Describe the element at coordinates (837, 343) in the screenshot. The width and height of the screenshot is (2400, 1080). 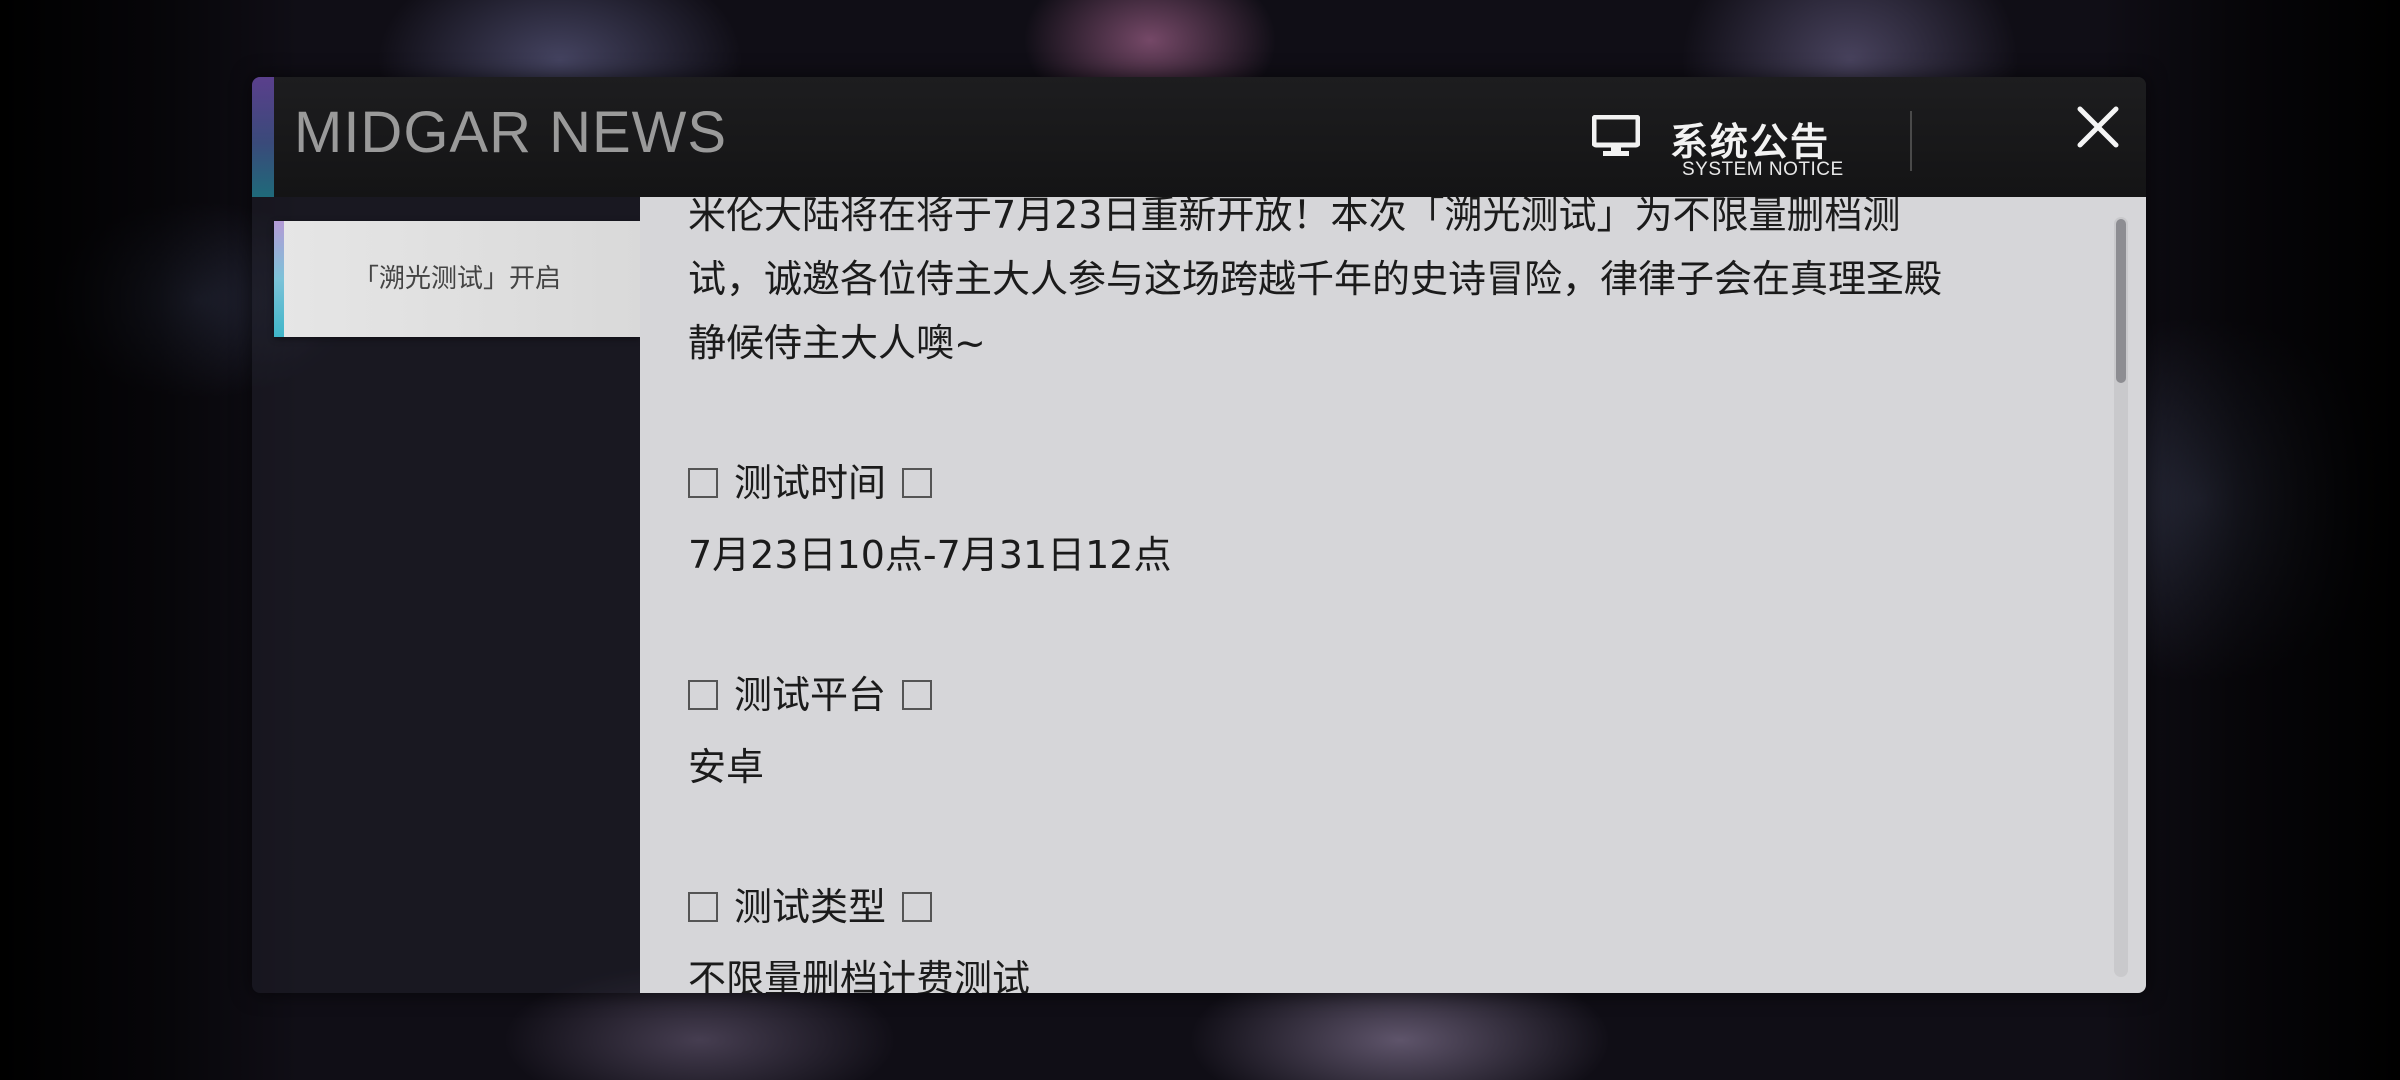
I see `intro-line: 静候侍主大人噢~` at that location.